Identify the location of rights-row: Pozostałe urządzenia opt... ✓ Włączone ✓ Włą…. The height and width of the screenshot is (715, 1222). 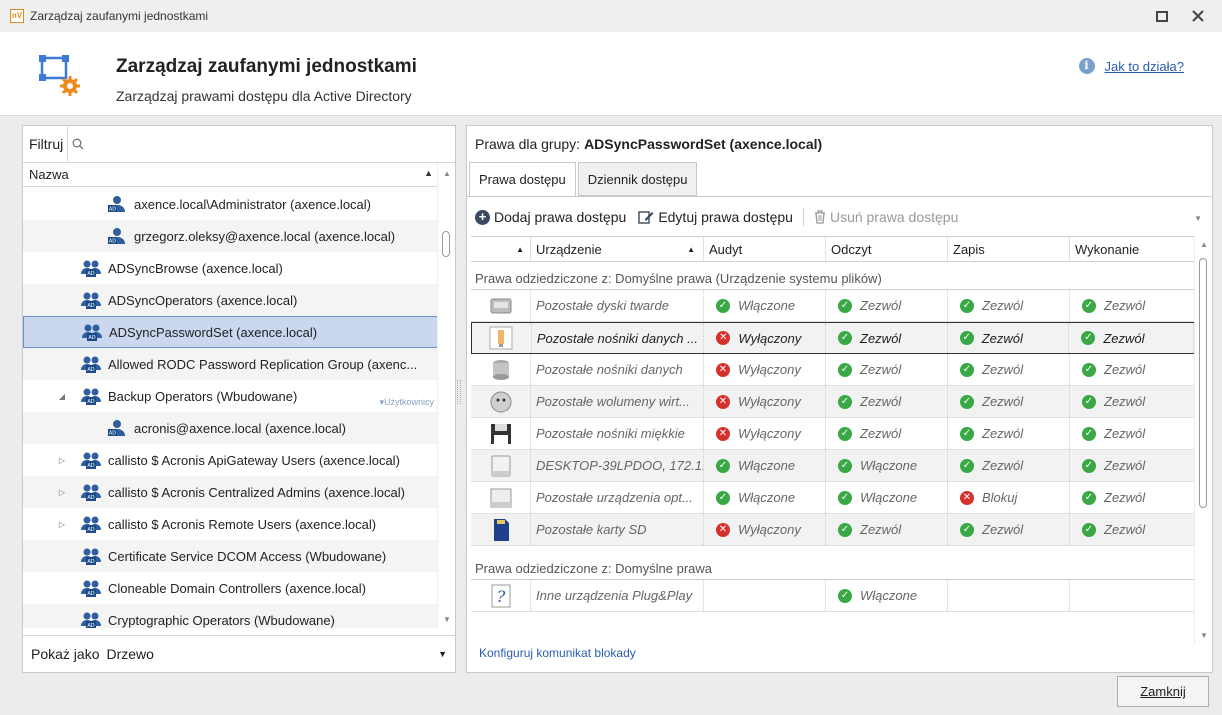
(833, 498).